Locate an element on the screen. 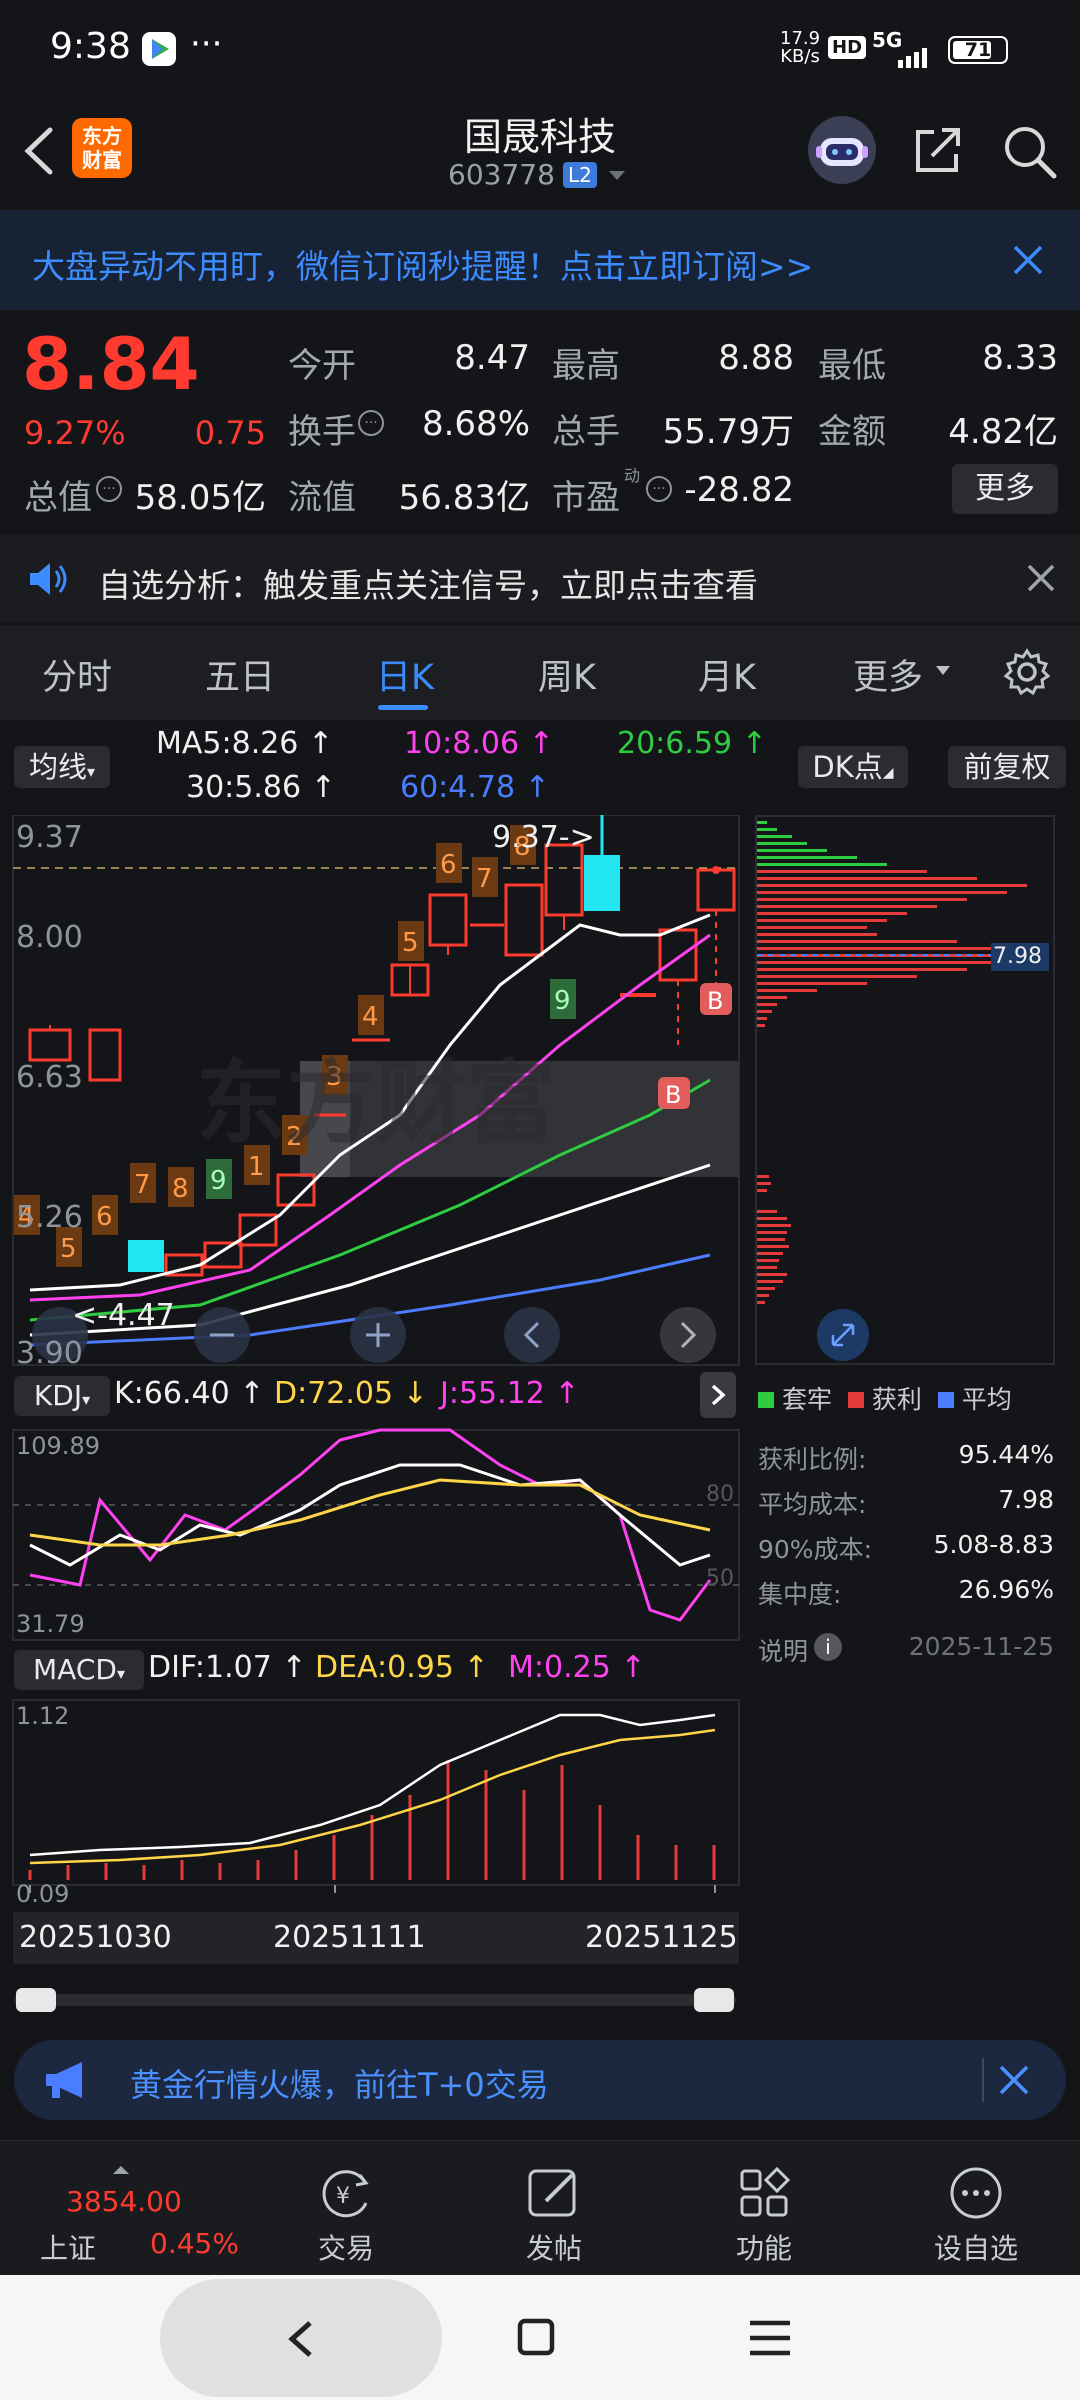 This screenshot has height=2400, width=1080. kdj-k-value: K:66.40 ↑ is located at coordinates (189, 1393).